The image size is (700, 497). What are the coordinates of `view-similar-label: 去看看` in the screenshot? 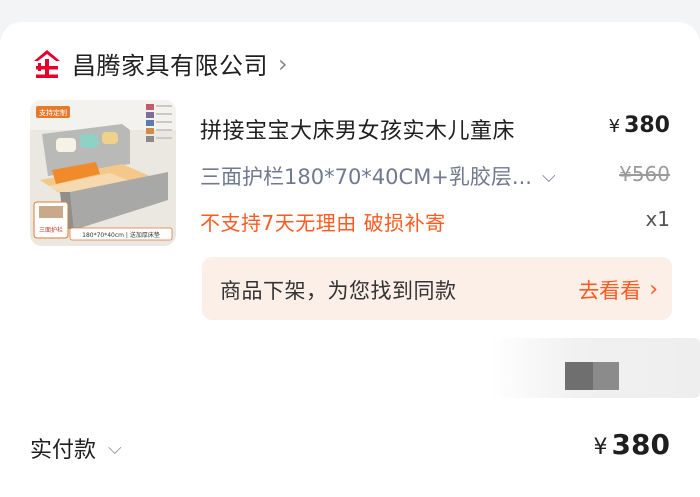 It's located at (610, 291).